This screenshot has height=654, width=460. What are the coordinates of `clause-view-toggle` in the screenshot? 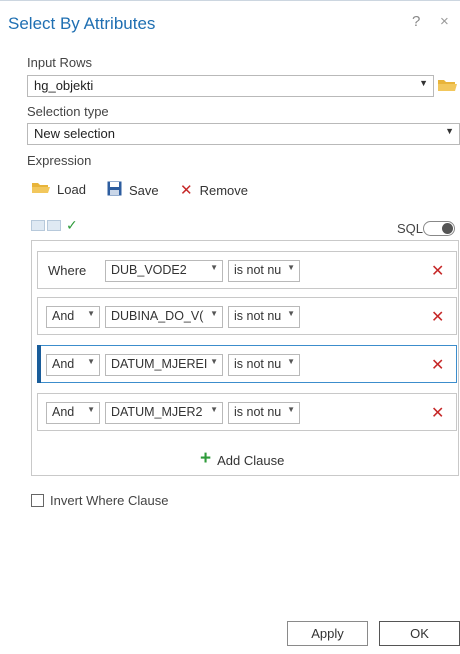 It's located at (46, 225).